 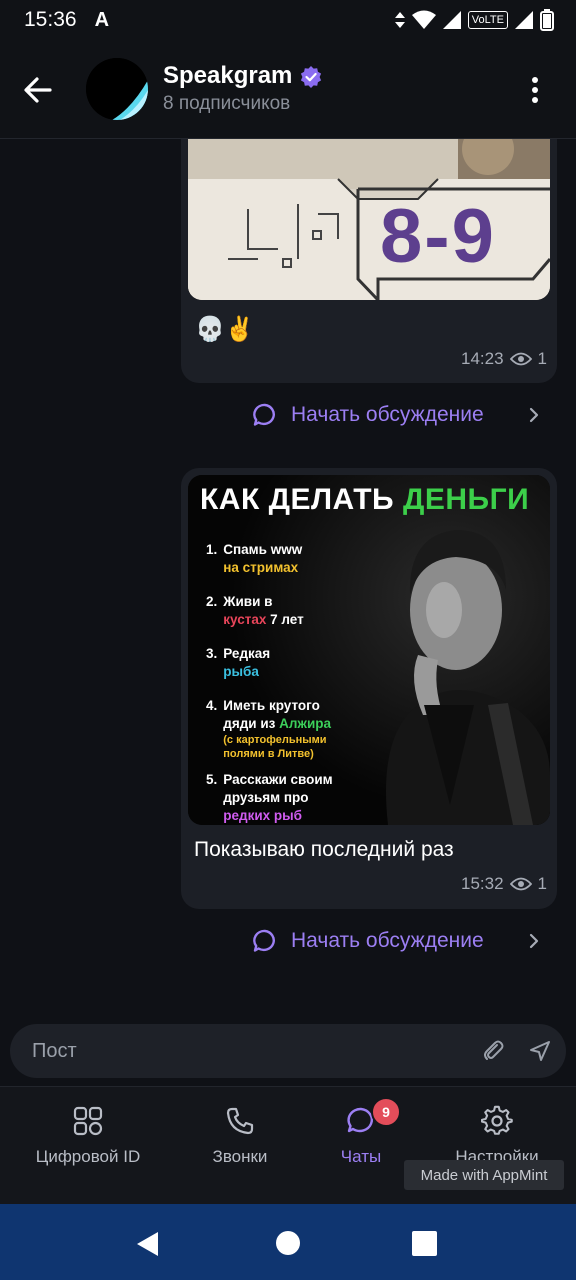 I want to click on system-navigation-bar, so click(x=288, y=1242).